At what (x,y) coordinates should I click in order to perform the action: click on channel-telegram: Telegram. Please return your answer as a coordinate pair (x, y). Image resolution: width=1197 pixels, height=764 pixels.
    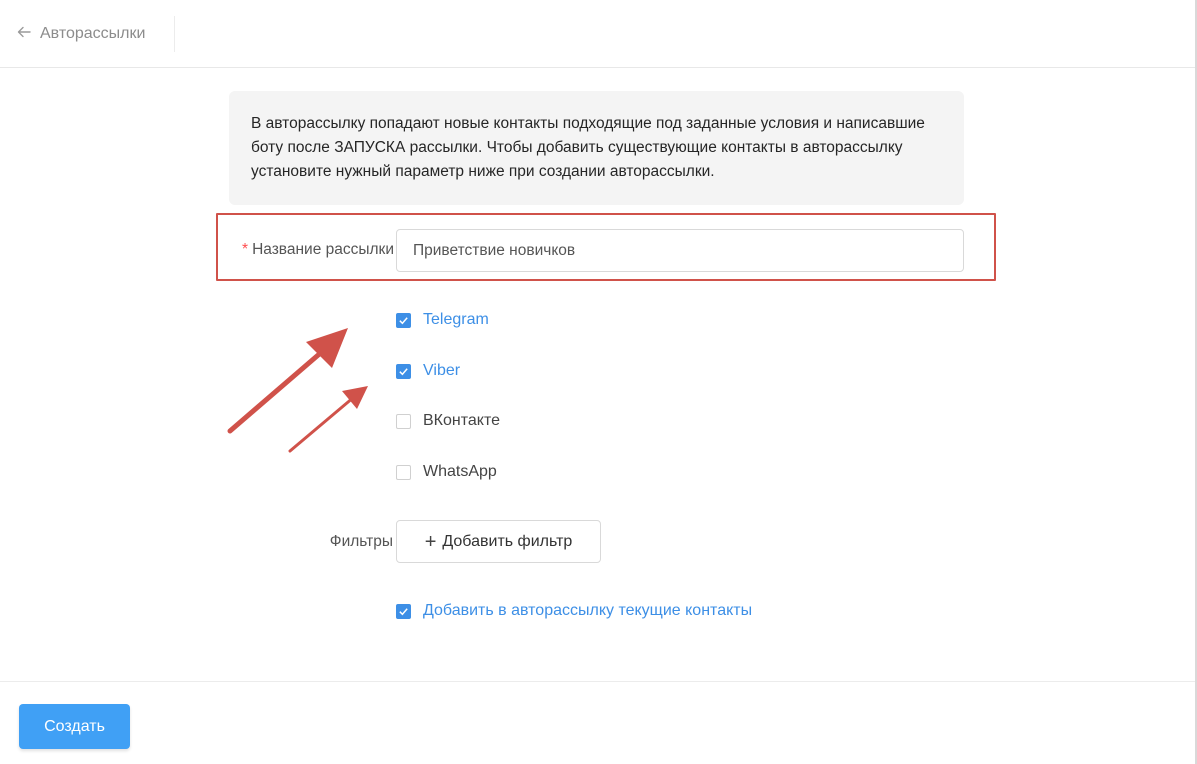
    Looking at the image, I should click on (442, 320).